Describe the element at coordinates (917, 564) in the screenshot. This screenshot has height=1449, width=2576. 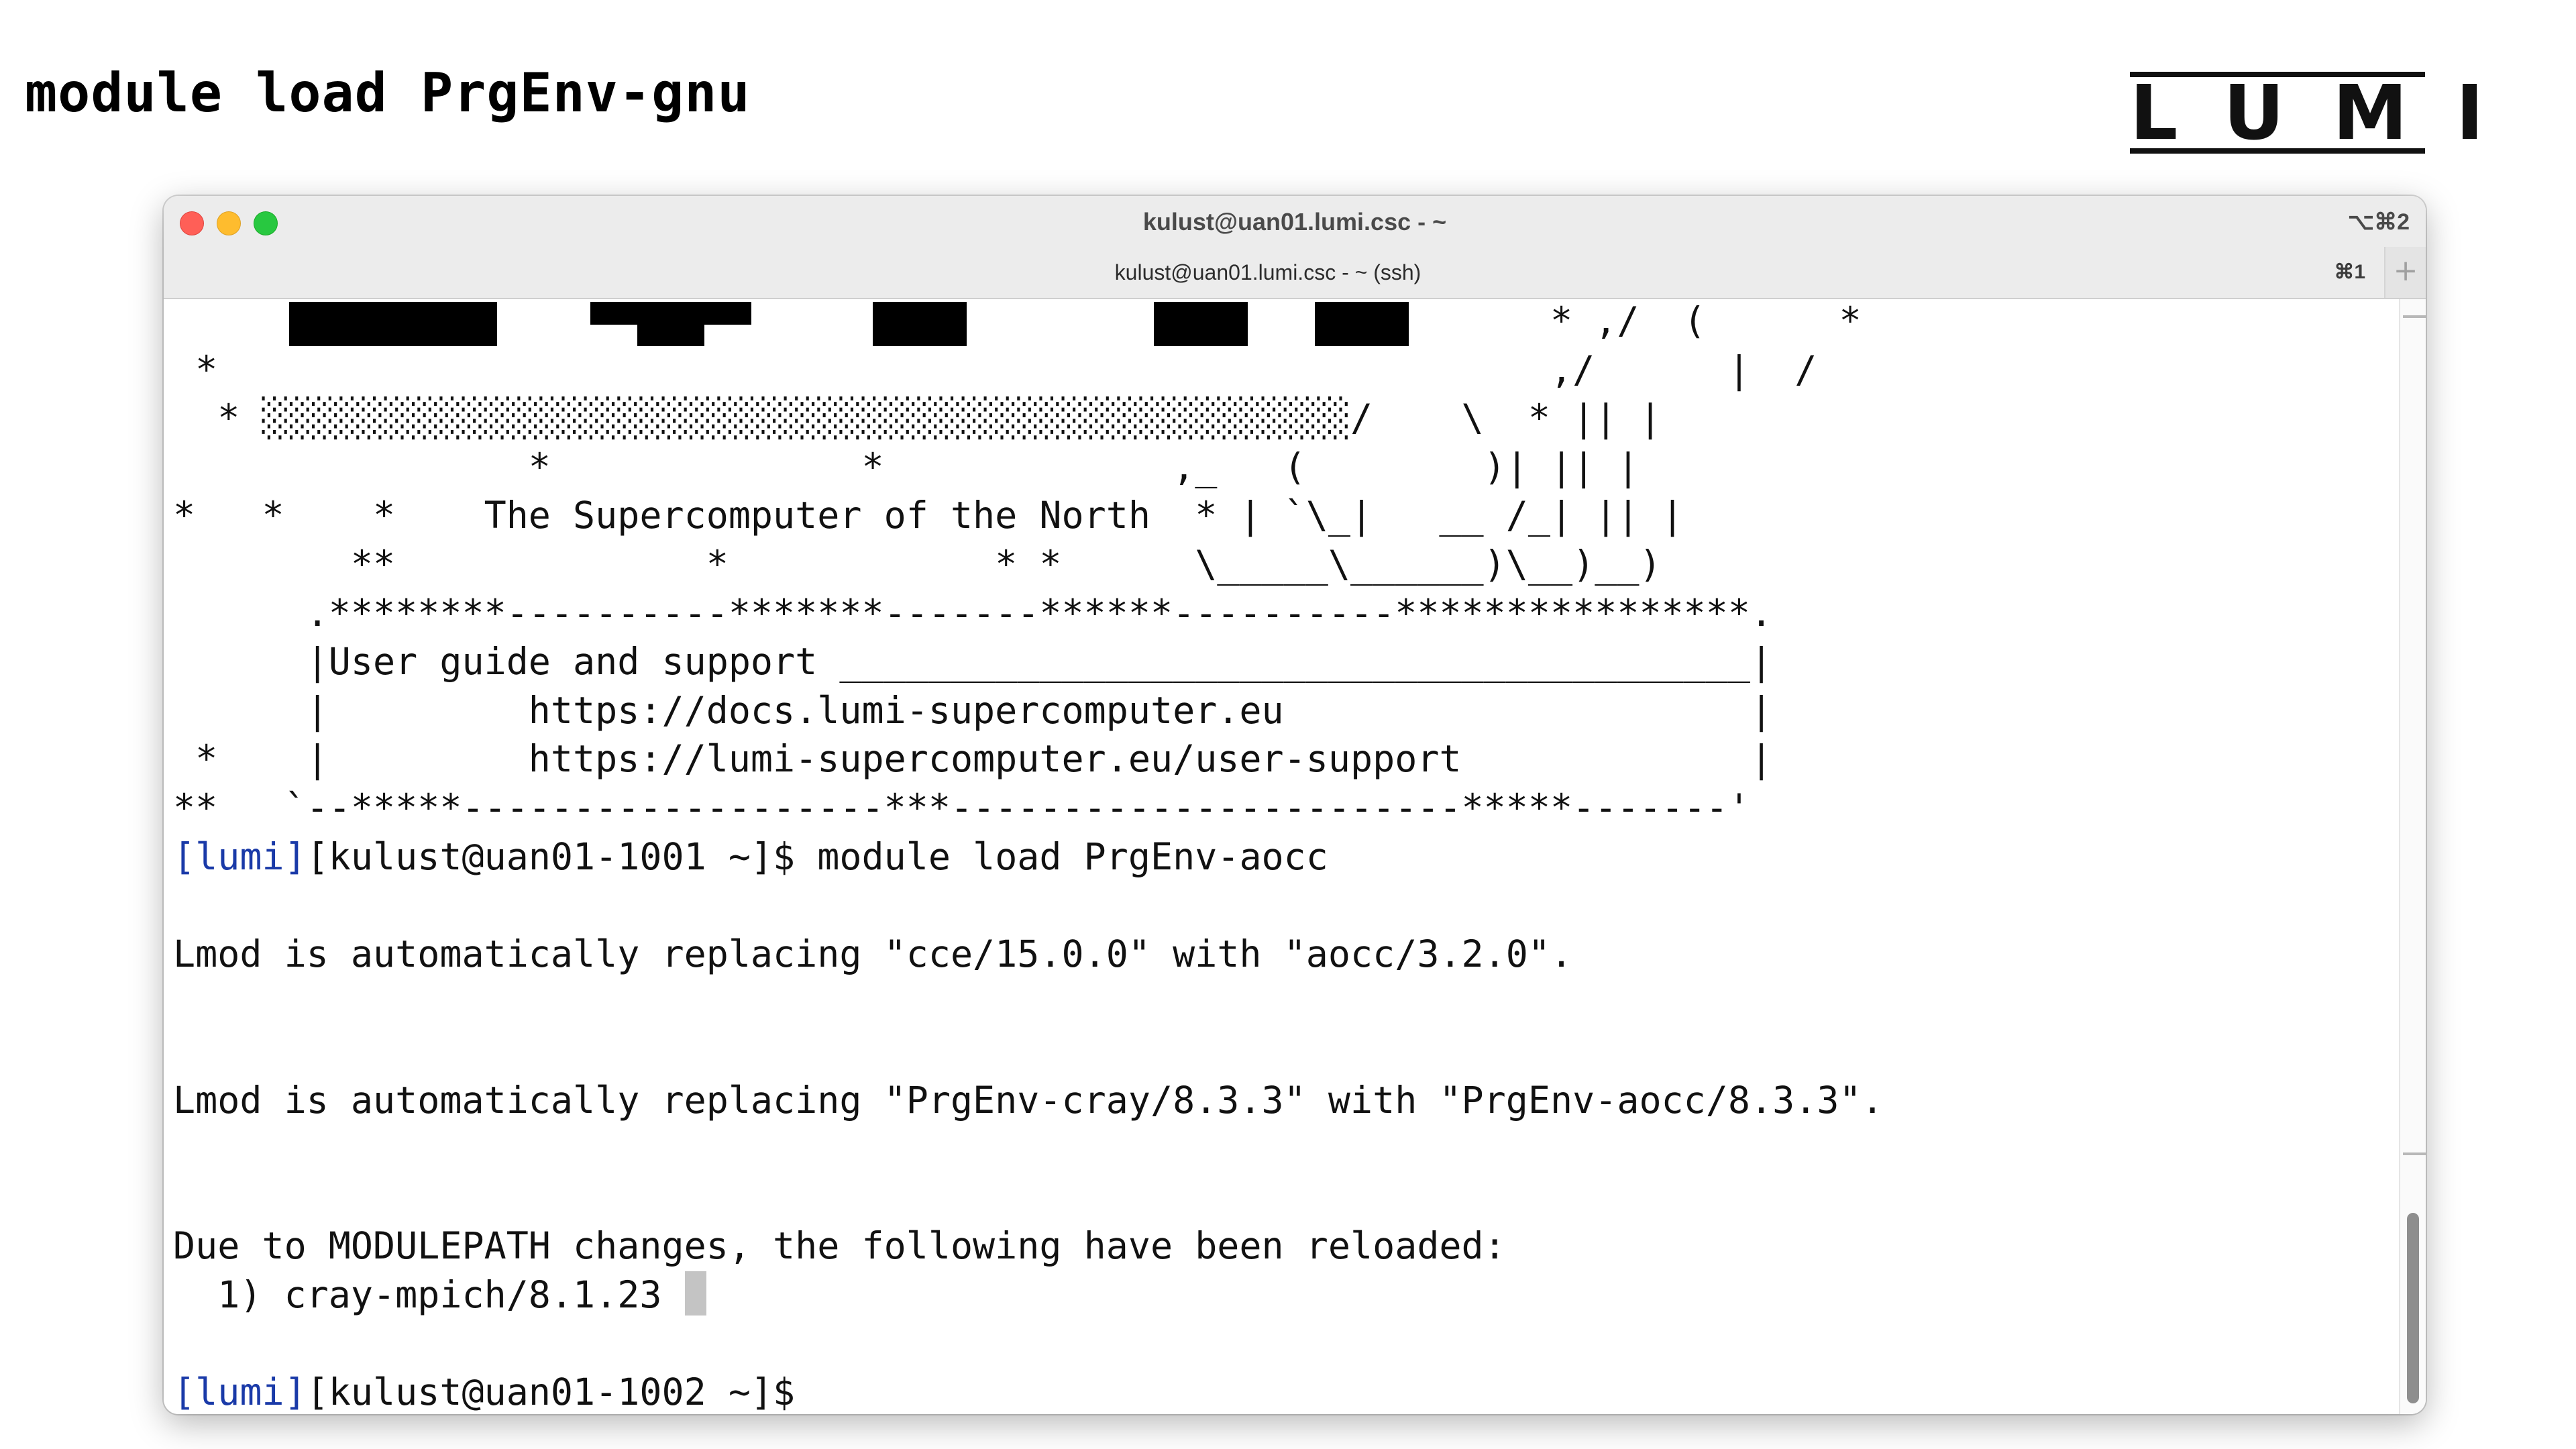
I see `banner-line: ** * * * \_____\______)\__)__)` at that location.